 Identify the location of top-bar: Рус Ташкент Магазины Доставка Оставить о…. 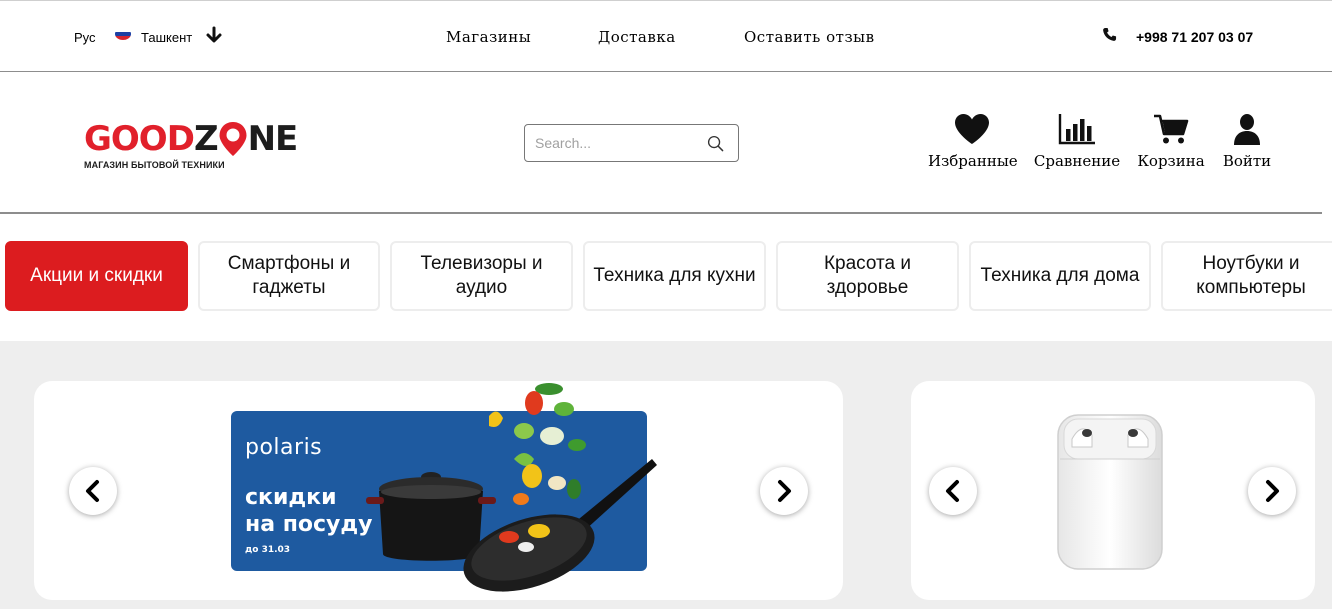
(666, 36).